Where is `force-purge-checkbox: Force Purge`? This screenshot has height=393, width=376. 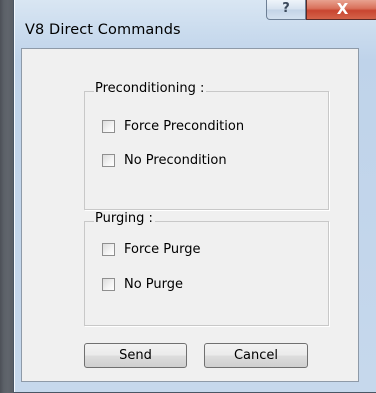
force-purge-checkbox: Force Purge is located at coordinates (151, 249).